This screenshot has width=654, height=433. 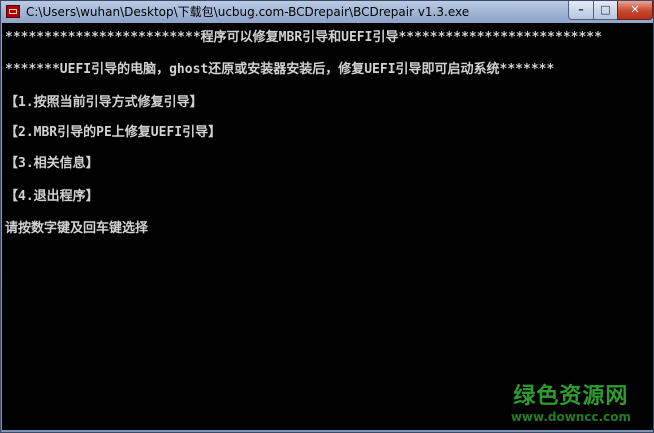 I want to click on close-button: ✕, so click(x=635, y=10).